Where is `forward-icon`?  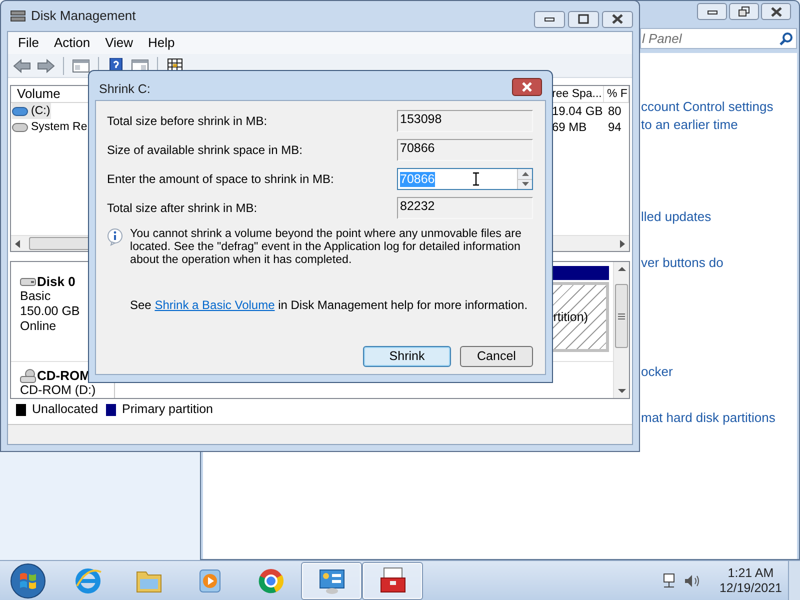 forward-icon is located at coordinates (46, 66).